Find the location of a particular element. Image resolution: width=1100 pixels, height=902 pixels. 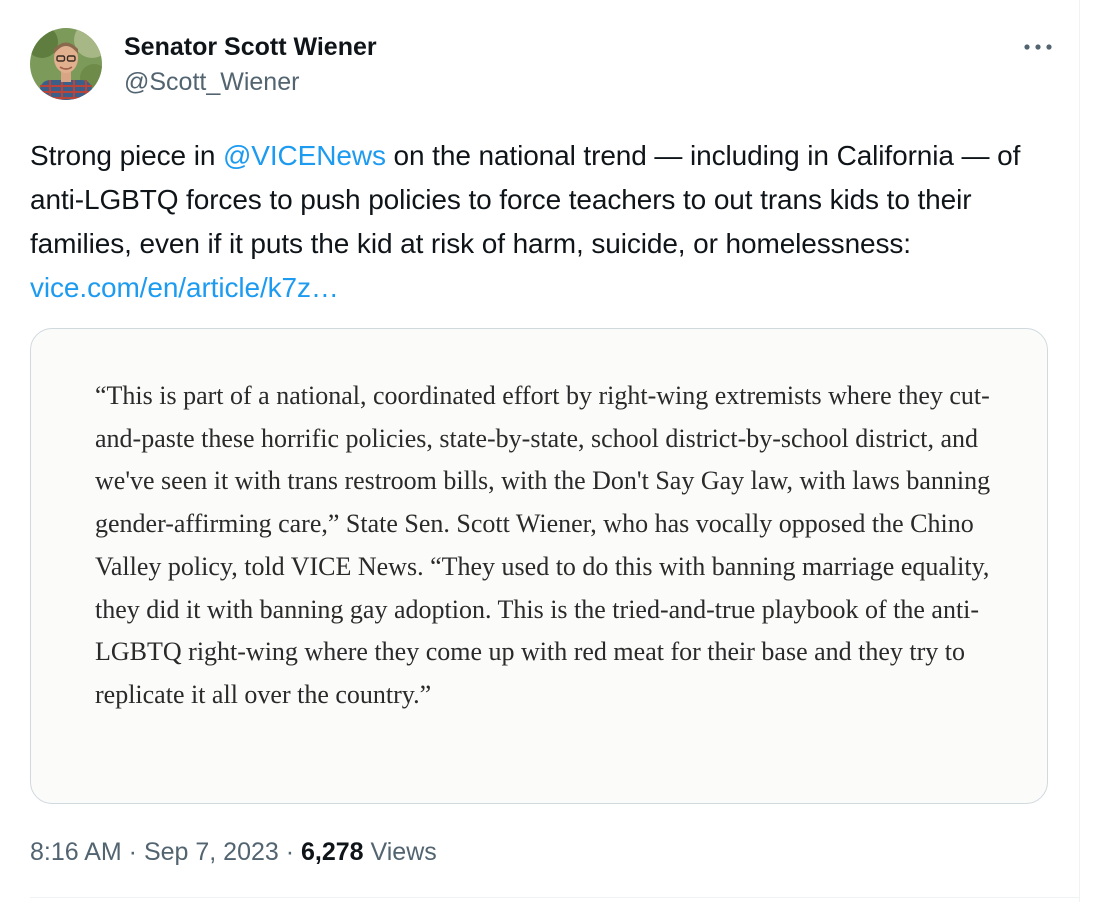

tweet-text-intro: Strong piece in is located at coordinates (126, 155).